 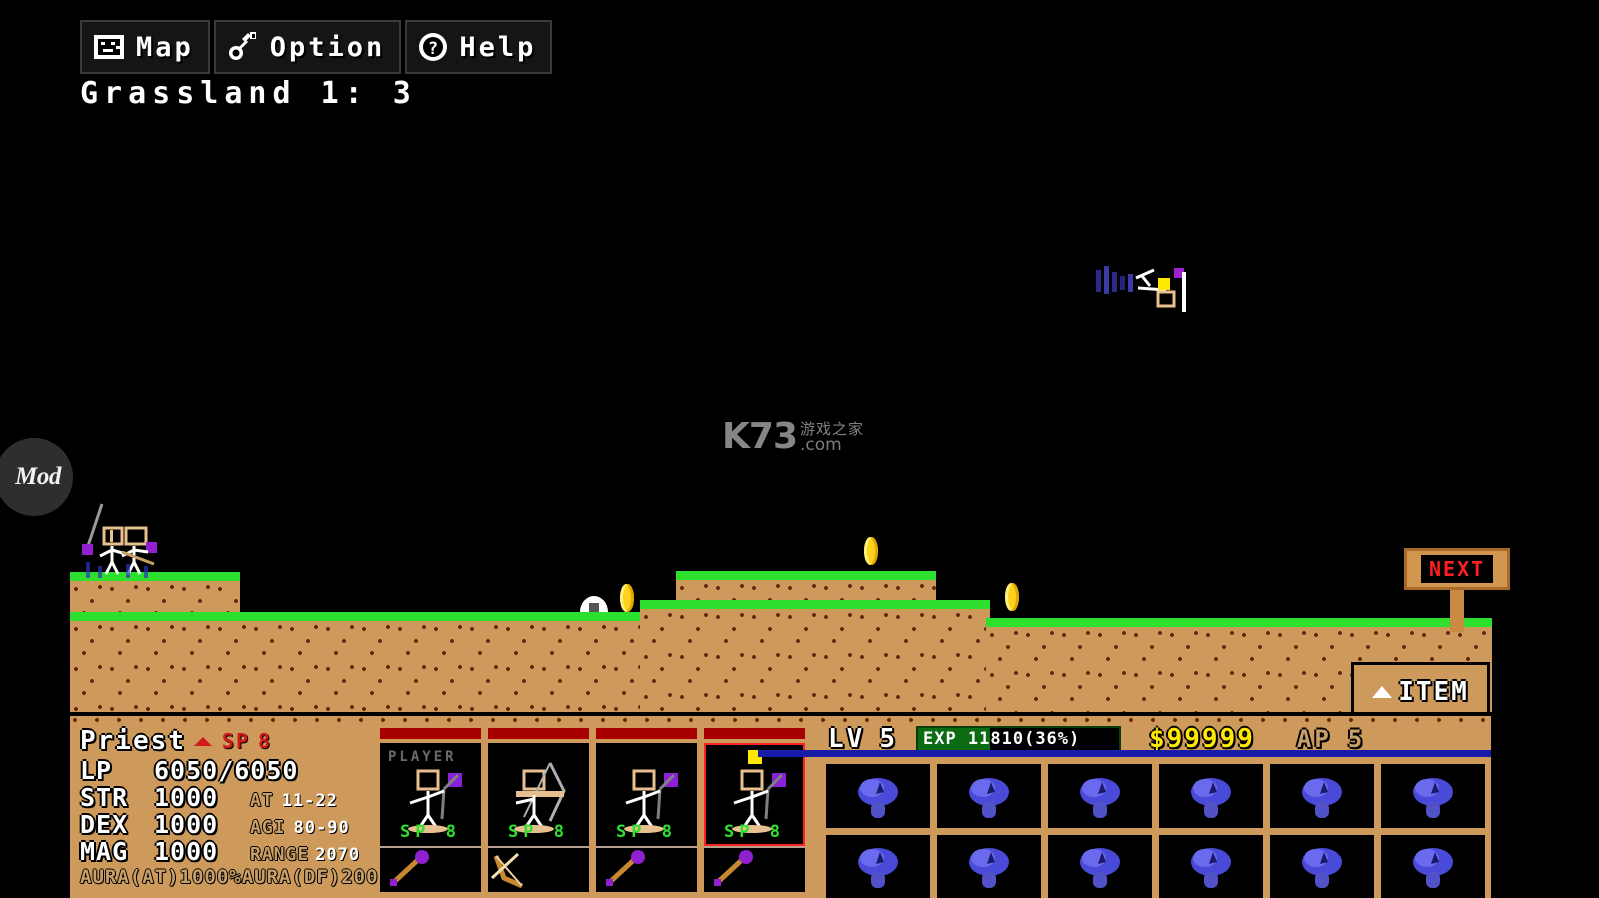 I want to click on option-button: Option, so click(x=307, y=47).